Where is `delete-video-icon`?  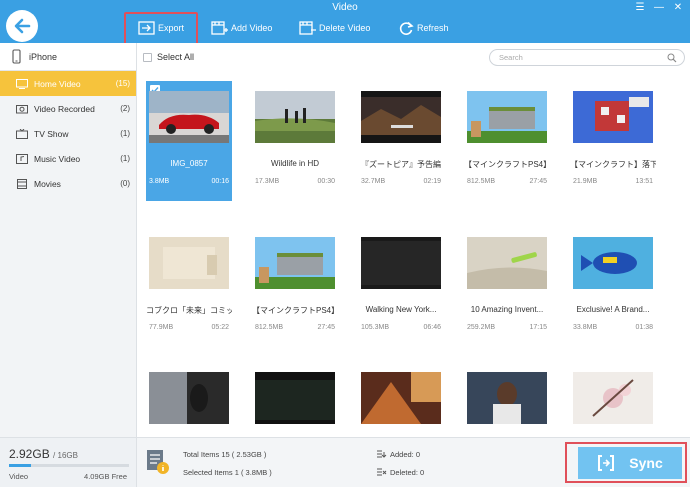
delete-video-icon is located at coordinates (307, 28).